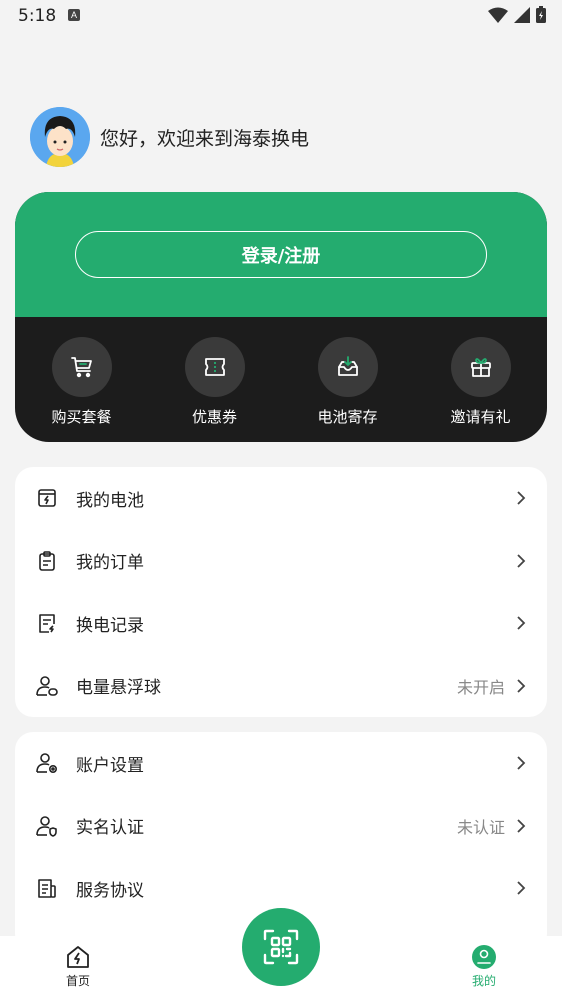  What do you see at coordinates (74, 15) in the screenshot?
I see `accessibility-badge-icon: A` at bounding box center [74, 15].